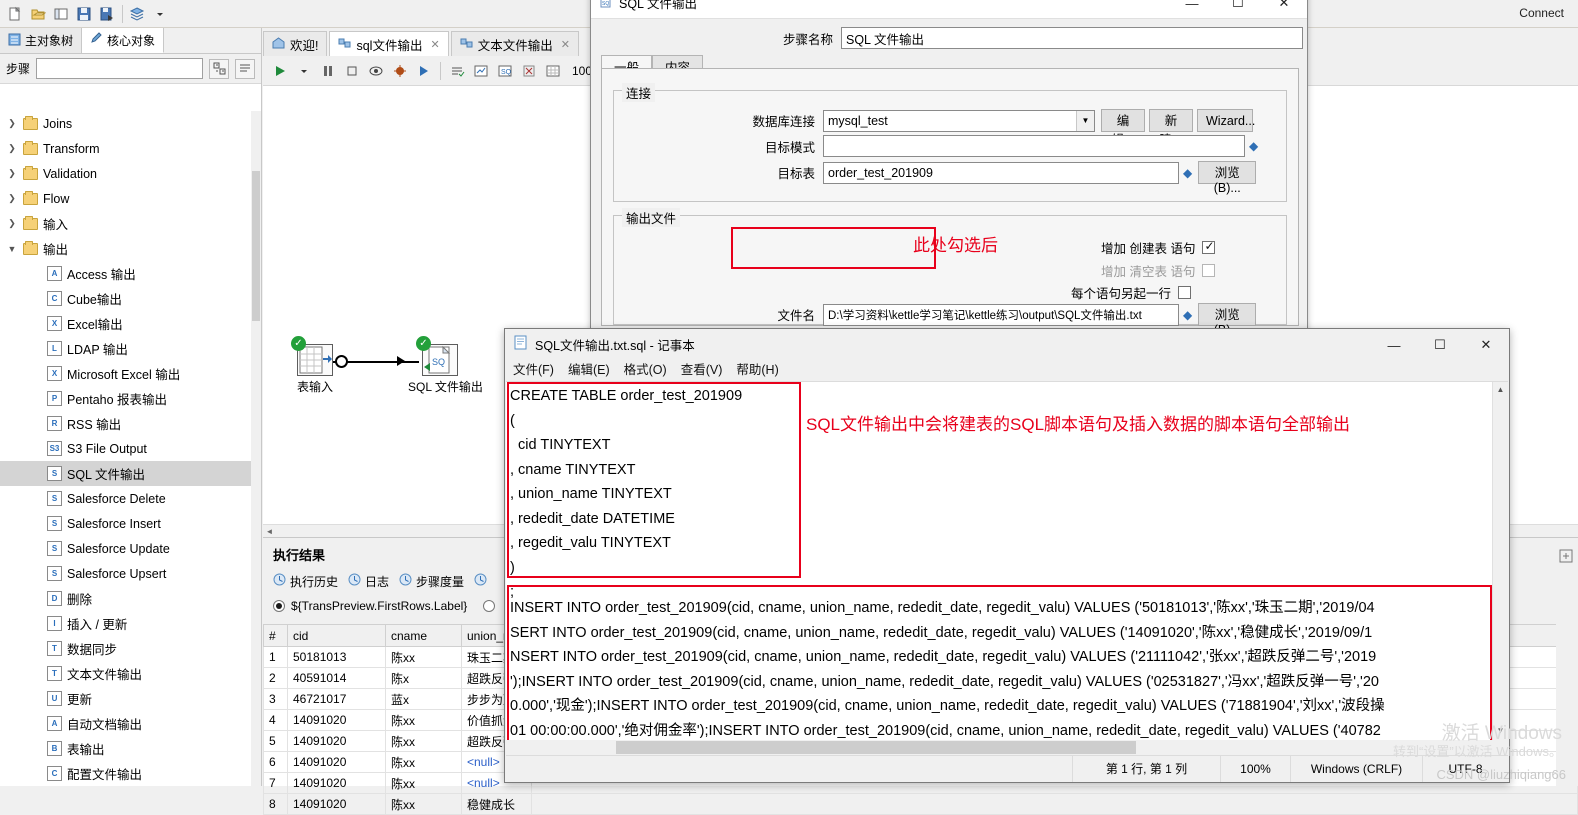 The height and width of the screenshot is (815, 1578). What do you see at coordinates (126, 748) in the screenshot?
I see `tree-item: B 表输出` at bounding box center [126, 748].